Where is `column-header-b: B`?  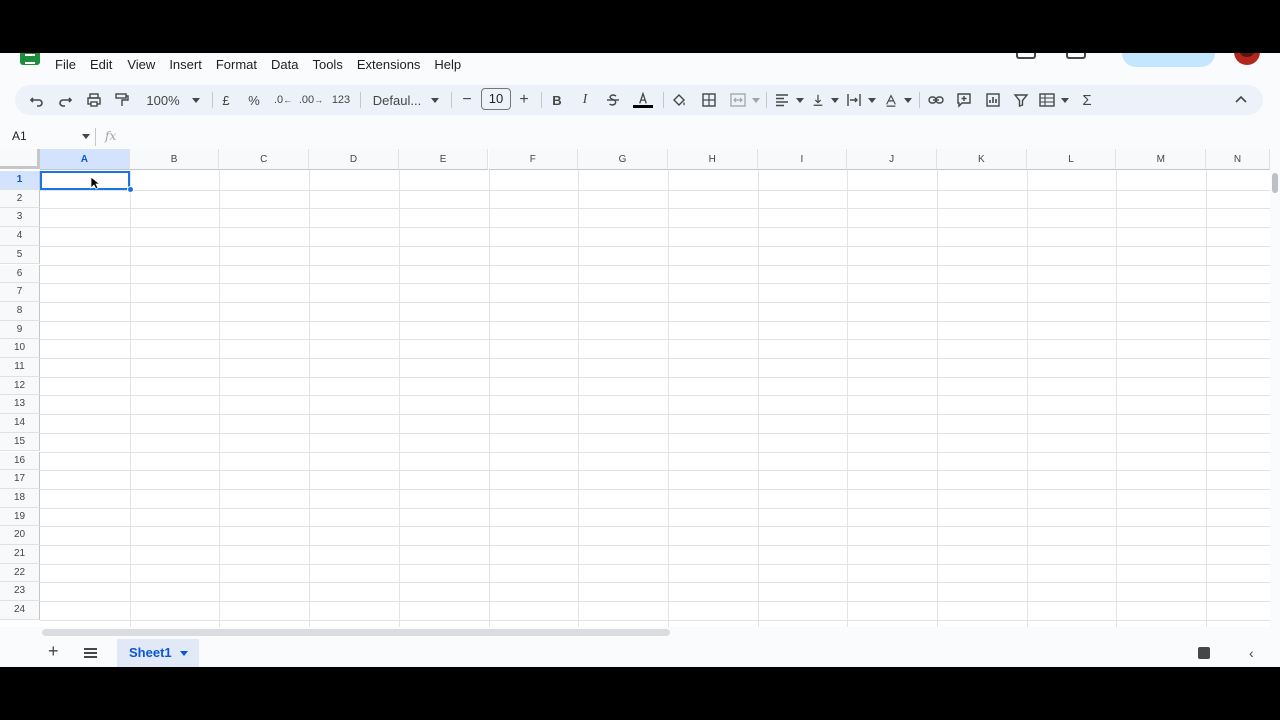
column-header-b: B is located at coordinates (174, 159).